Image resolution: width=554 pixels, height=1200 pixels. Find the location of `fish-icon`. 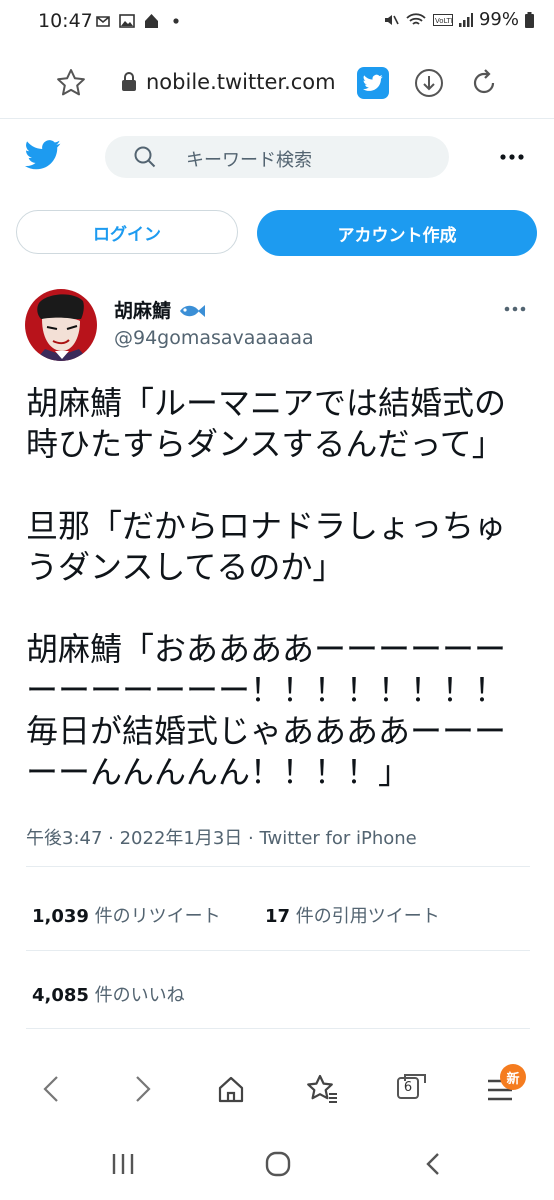

fish-icon is located at coordinates (192, 311).